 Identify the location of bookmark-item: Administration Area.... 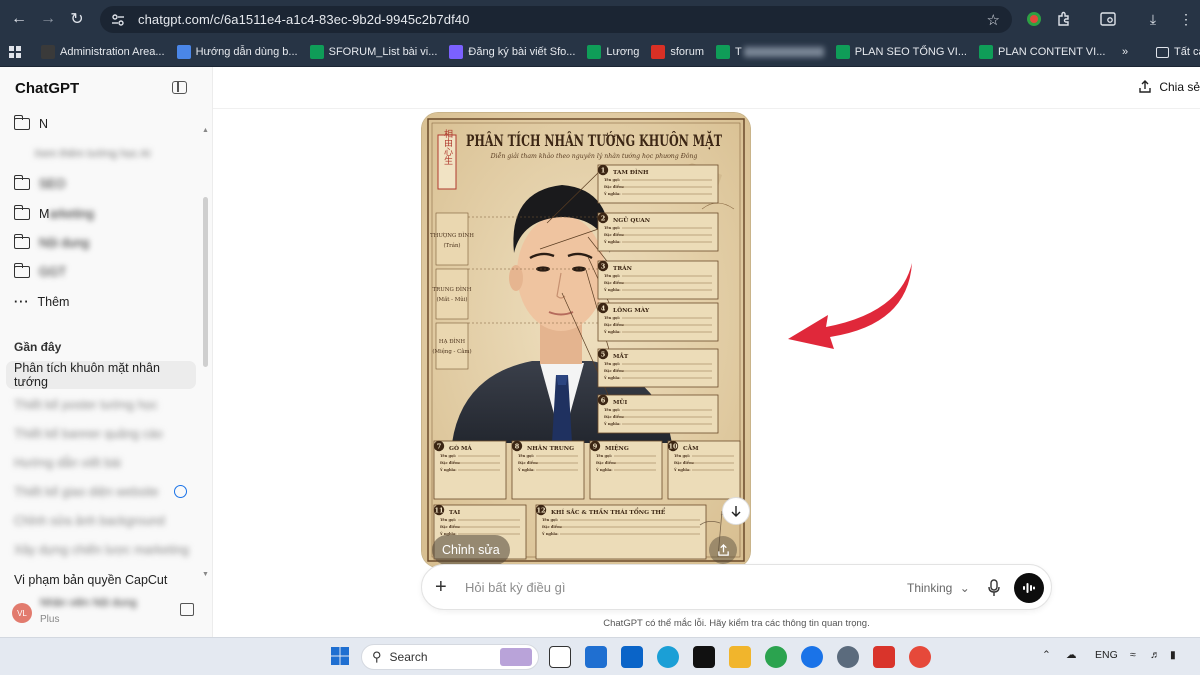
(103, 52).